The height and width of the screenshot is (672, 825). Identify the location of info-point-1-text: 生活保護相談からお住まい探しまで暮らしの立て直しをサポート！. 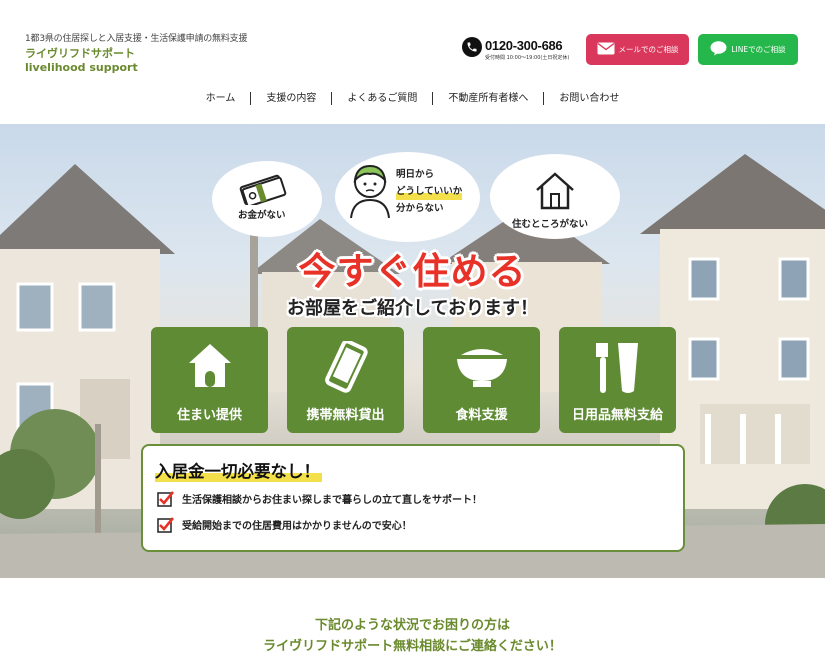
(332, 500).